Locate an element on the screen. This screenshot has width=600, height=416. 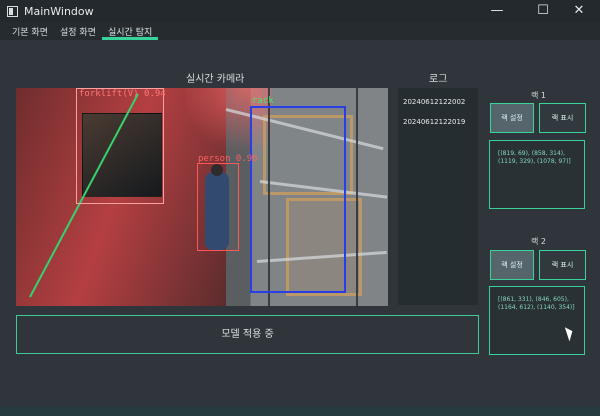
rack1-set-button: 랙 설정 is located at coordinates (512, 118).